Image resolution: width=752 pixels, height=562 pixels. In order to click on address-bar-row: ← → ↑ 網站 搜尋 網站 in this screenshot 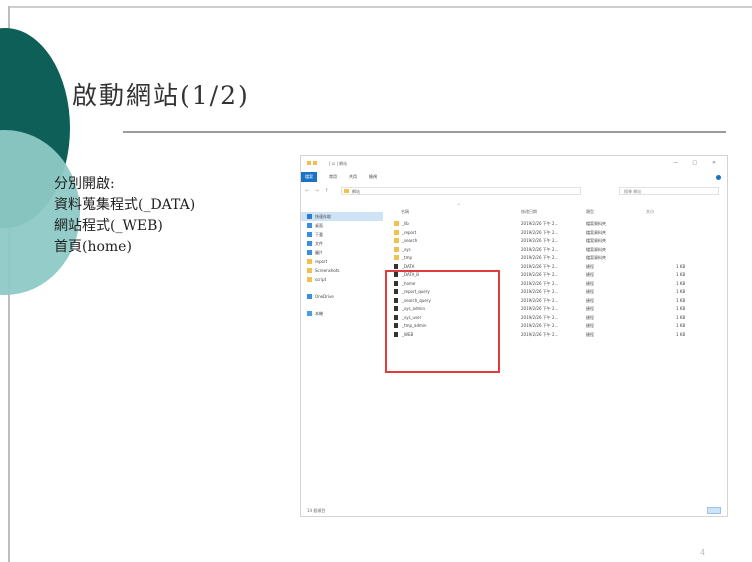, I will do `click(514, 191)`.